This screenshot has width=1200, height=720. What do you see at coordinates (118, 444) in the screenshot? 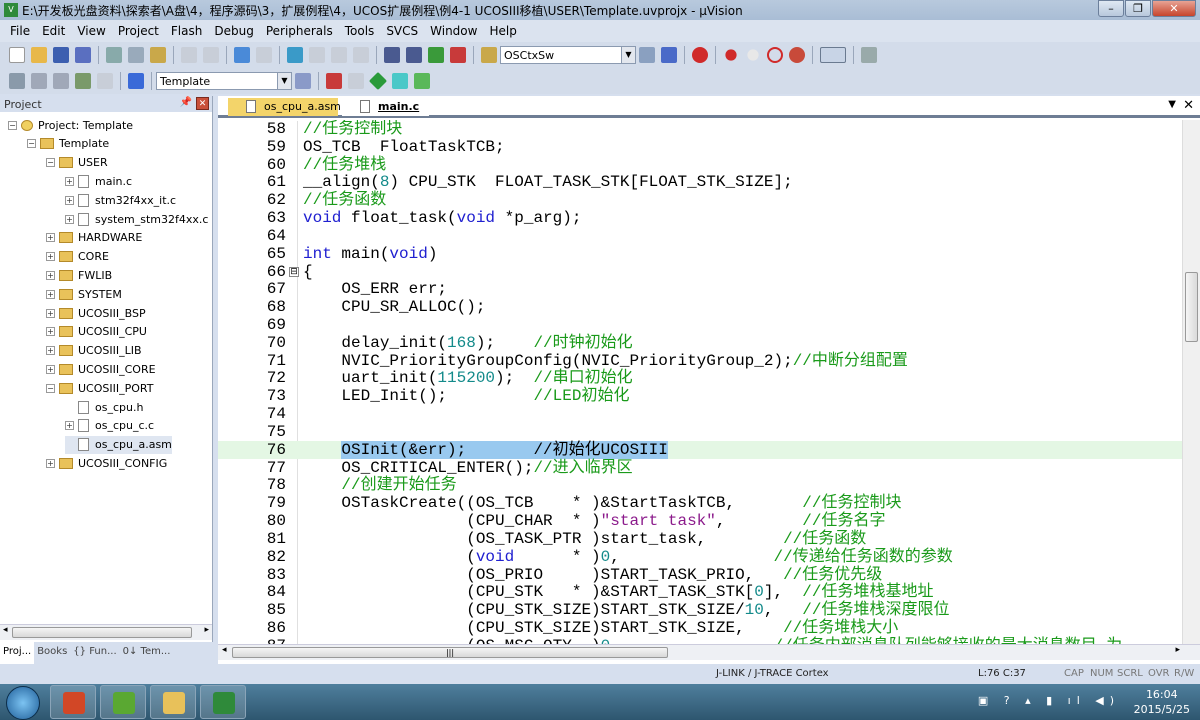
I see `tree-file: os_cpu_a.asm` at bounding box center [118, 444].